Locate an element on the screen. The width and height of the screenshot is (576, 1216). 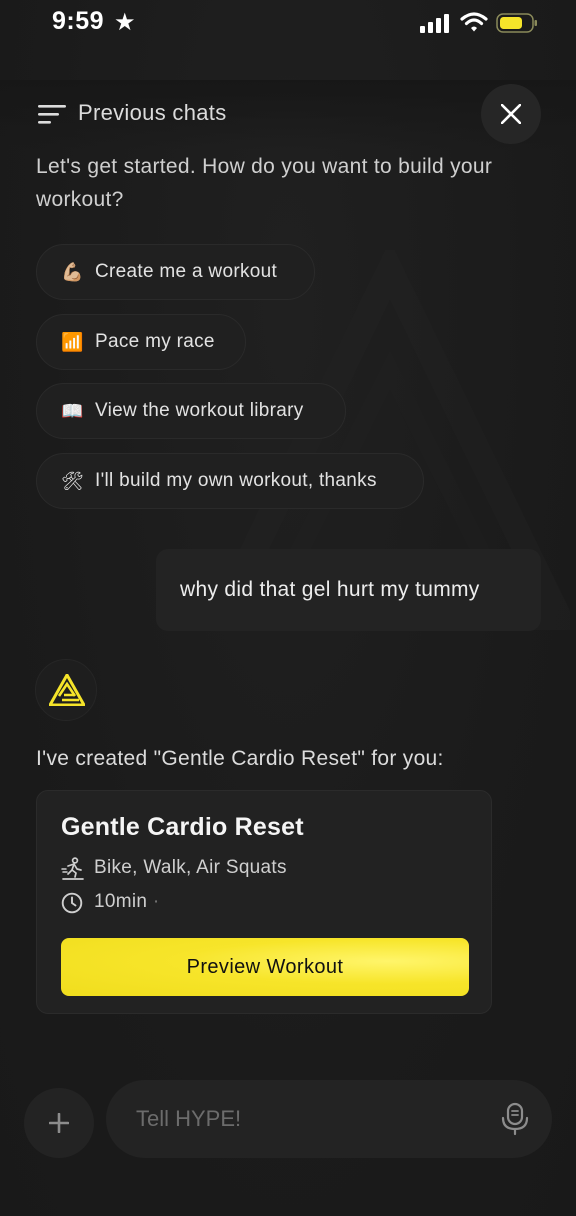
quick-reply-build-own: 🛠 I'll build my own workout, thanks is located at coordinates (230, 481).